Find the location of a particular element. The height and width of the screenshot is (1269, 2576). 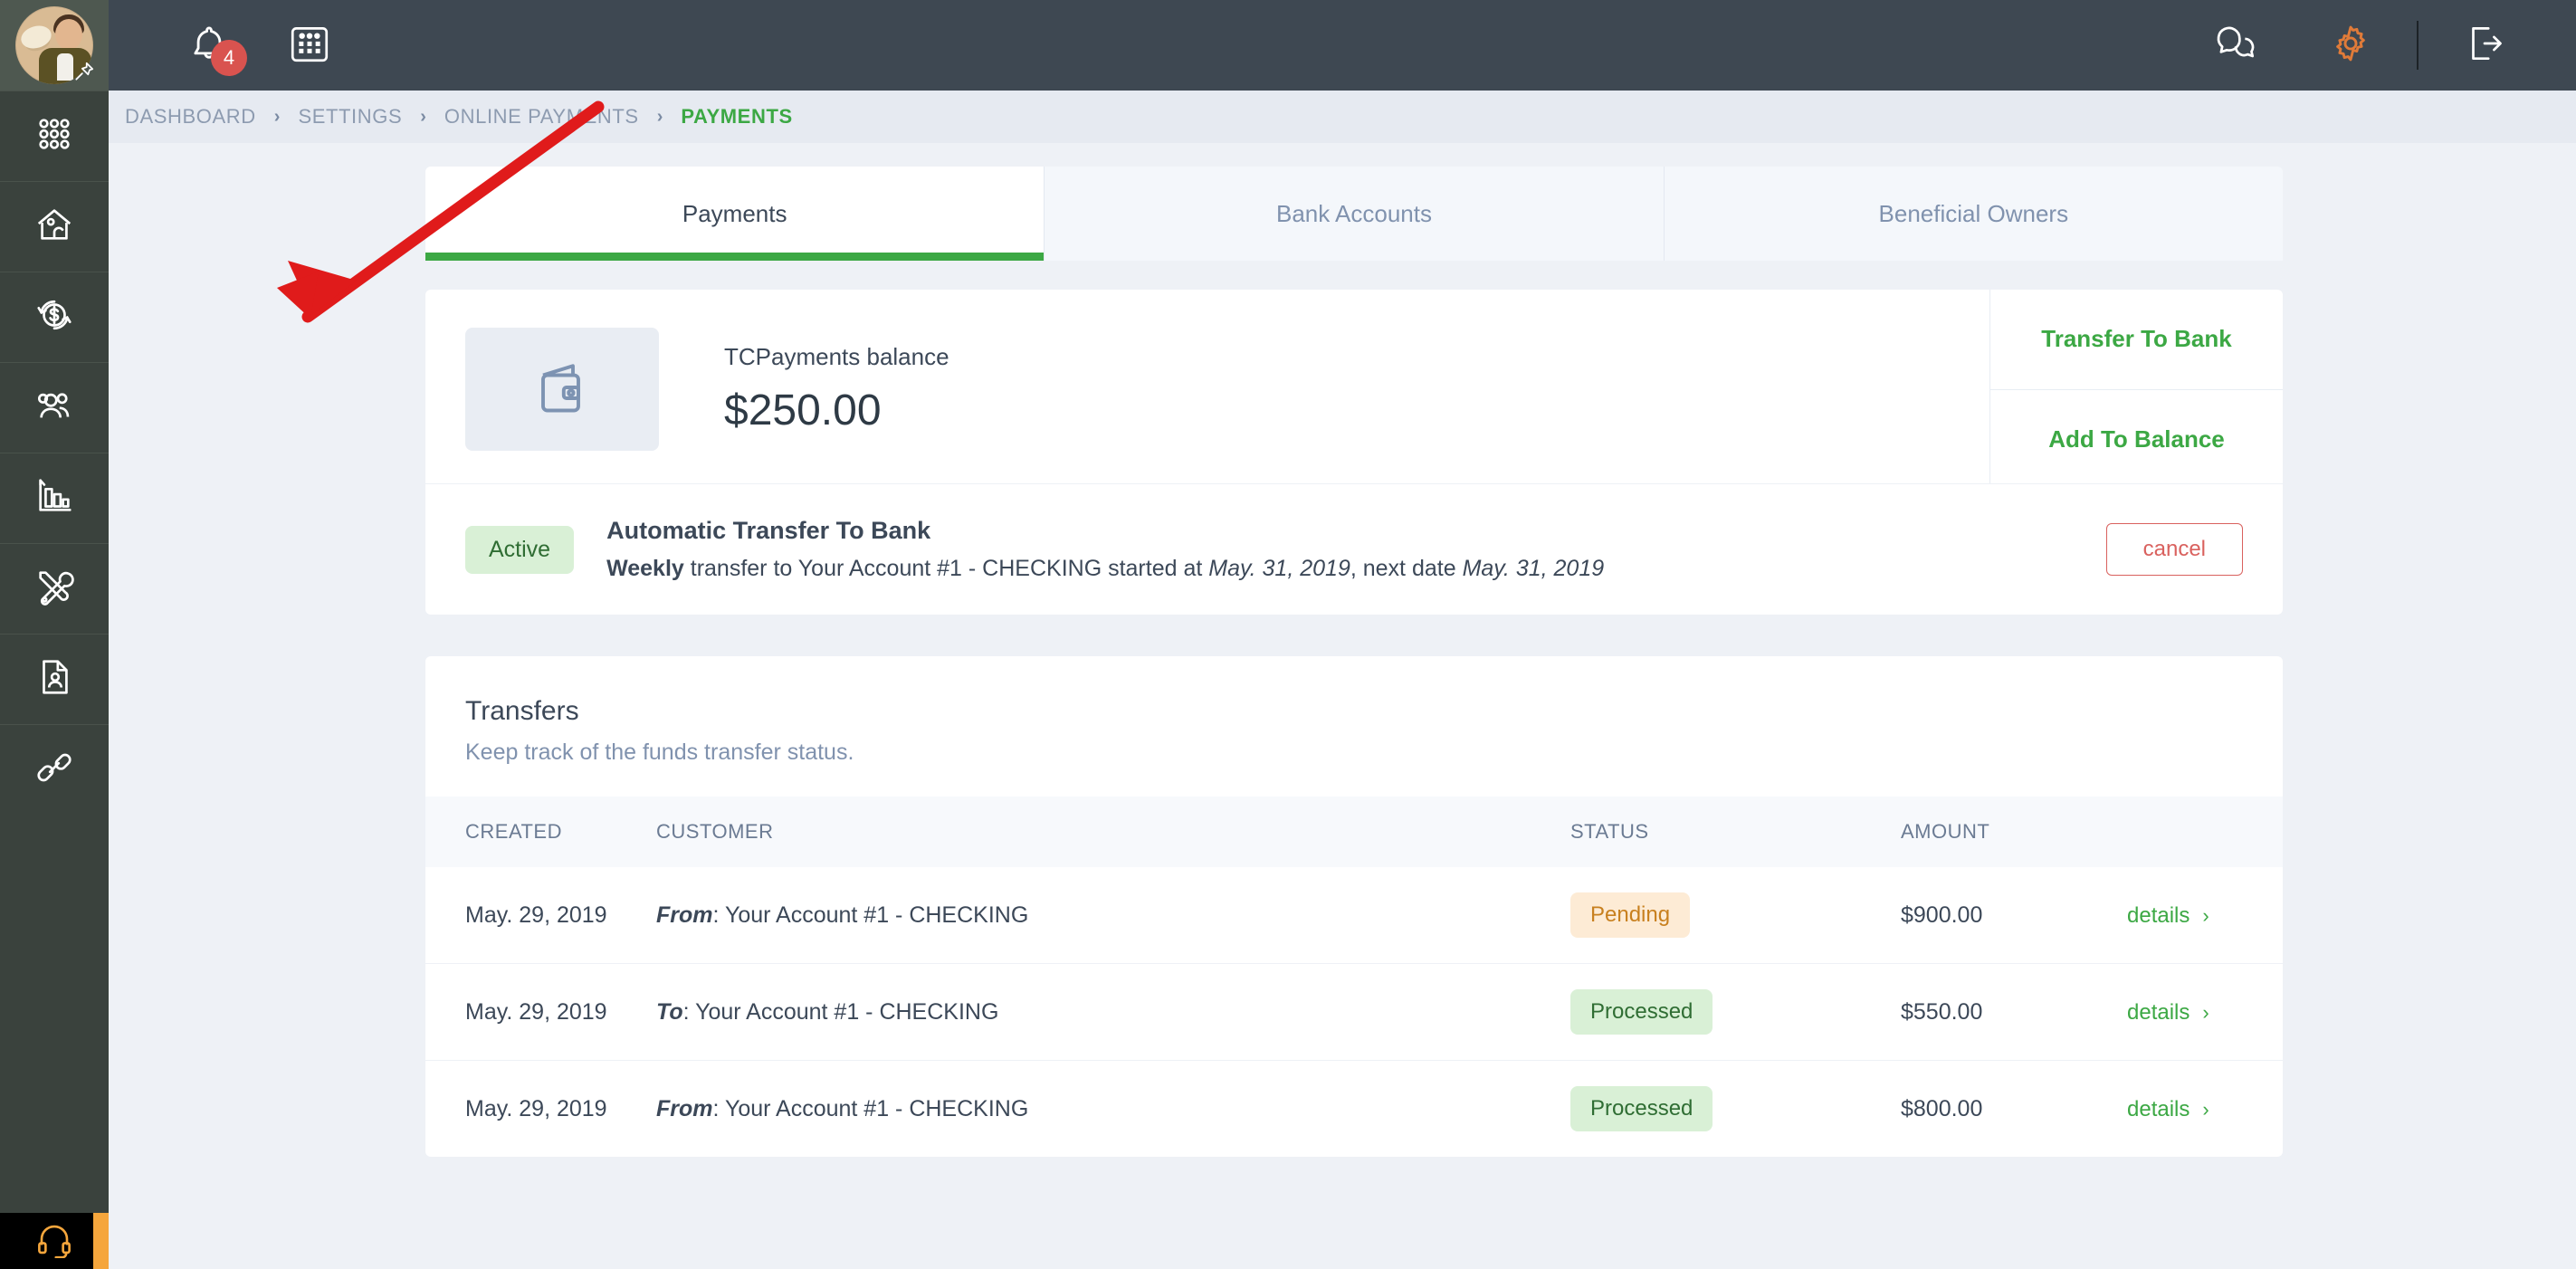

apps-grid-icon is located at coordinates (54, 136).